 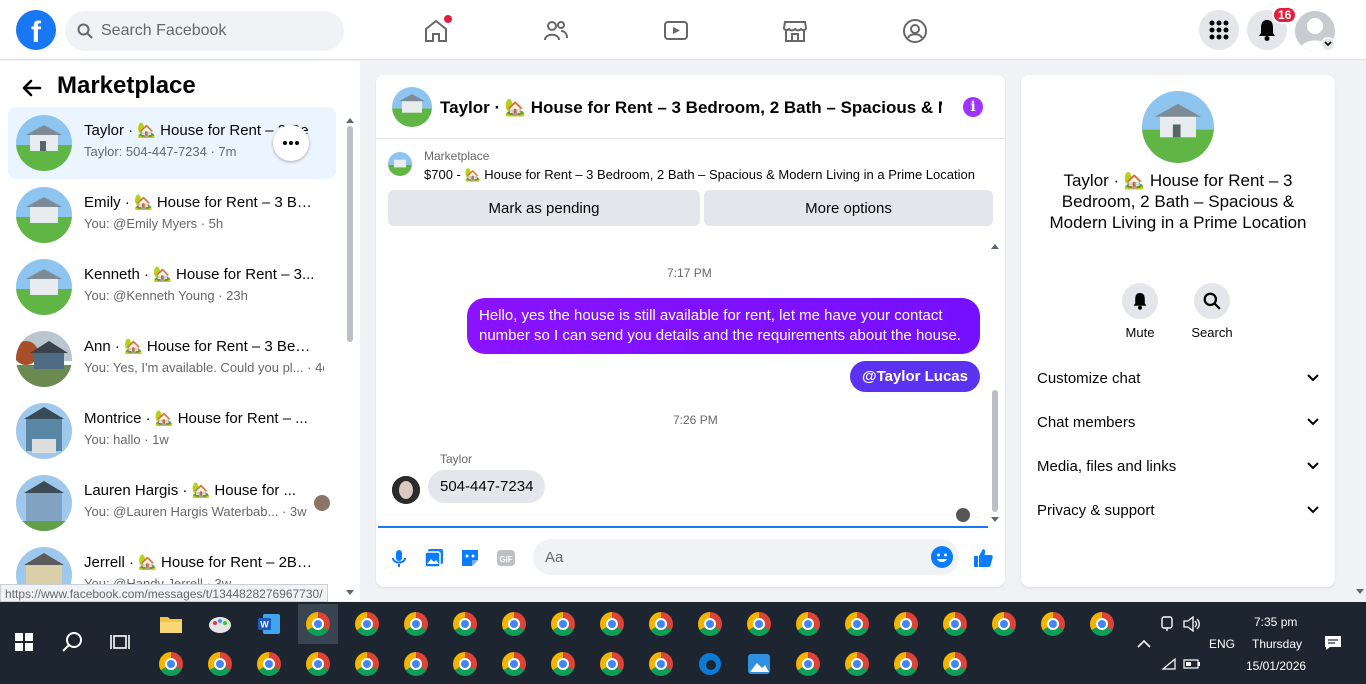 I want to click on conversation-options-button, so click(x=291, y=143).